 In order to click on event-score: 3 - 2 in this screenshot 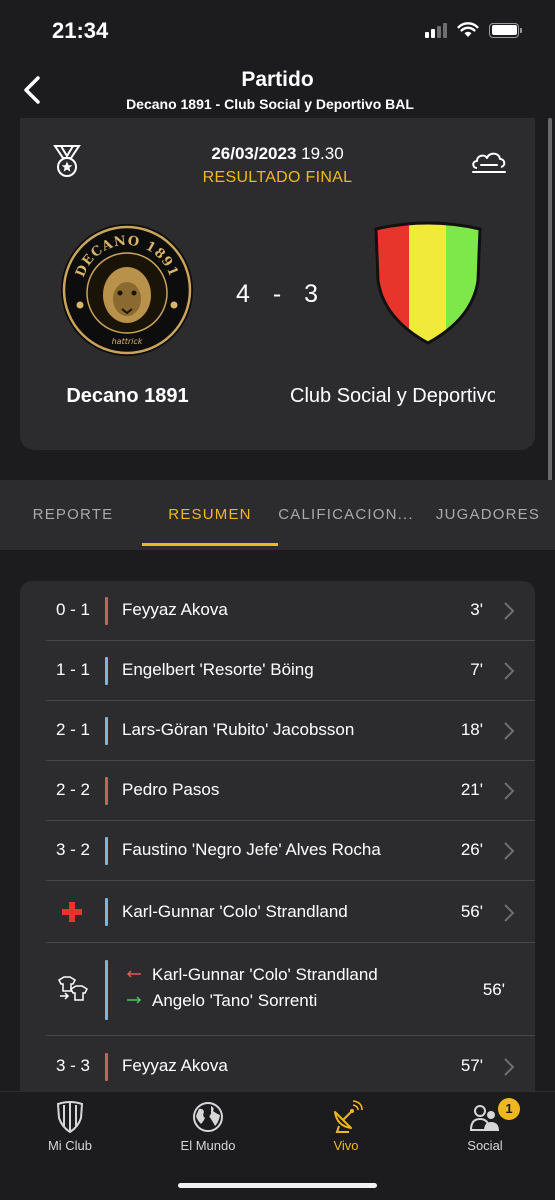, I will do `click(73, 849)`.